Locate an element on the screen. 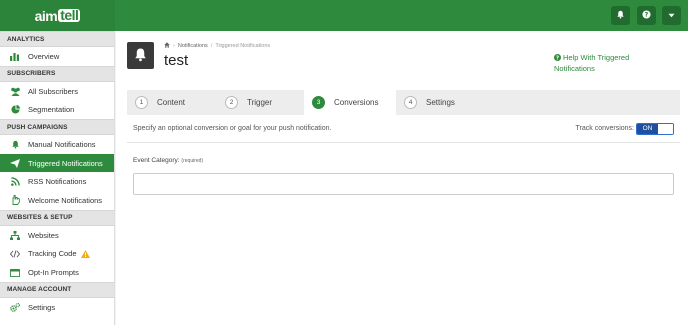 This screenshot has height=325, width=688. sidebar-item-label: All Subscribers is located at coordinates (53, 91).